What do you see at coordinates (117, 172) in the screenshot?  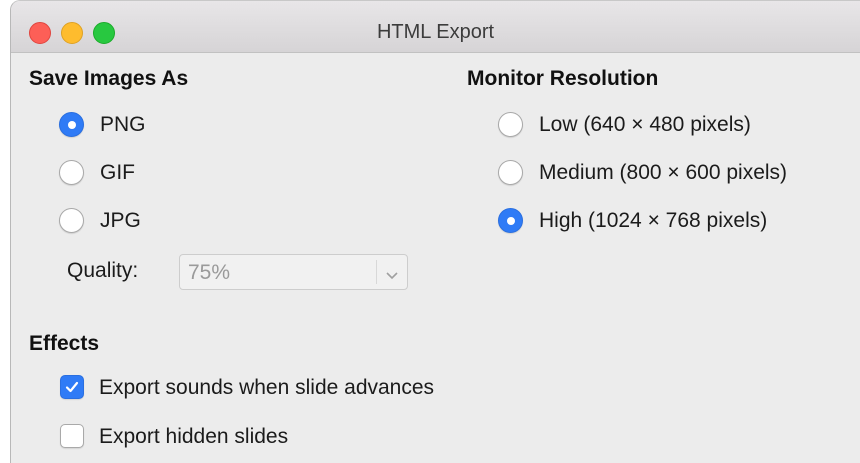 I see `radio-gif-label: GIF` at bounding box center [117, 172].